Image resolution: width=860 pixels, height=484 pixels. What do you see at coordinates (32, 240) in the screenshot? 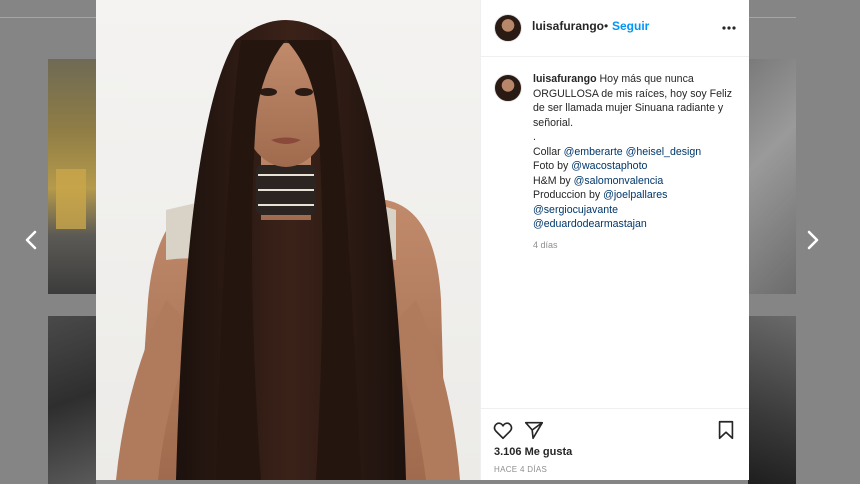
I see `chevron-left-icon` at bounding box center [32, 240].